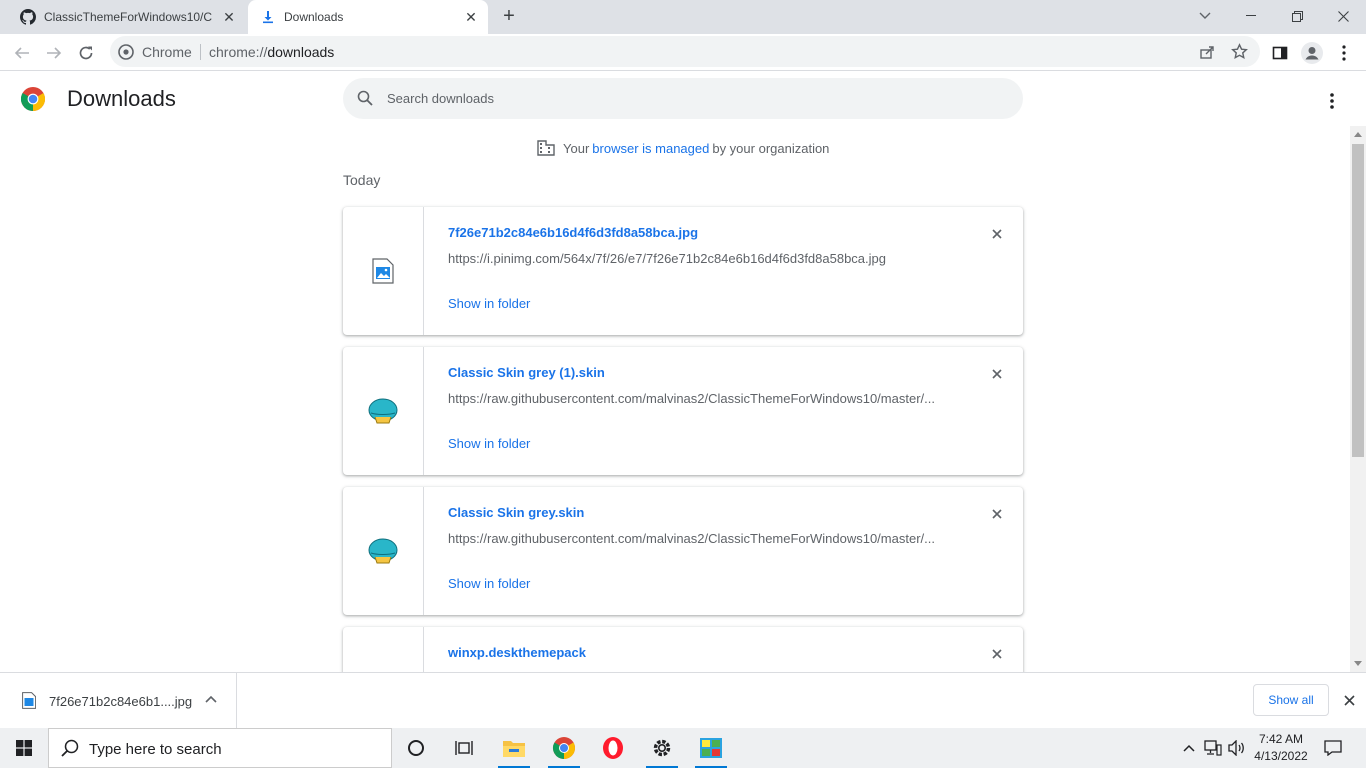  What do you see at coordinates (576, 148) in the screenshot?
I see `managed-prefix: Your` at bounding box center [576, 148].